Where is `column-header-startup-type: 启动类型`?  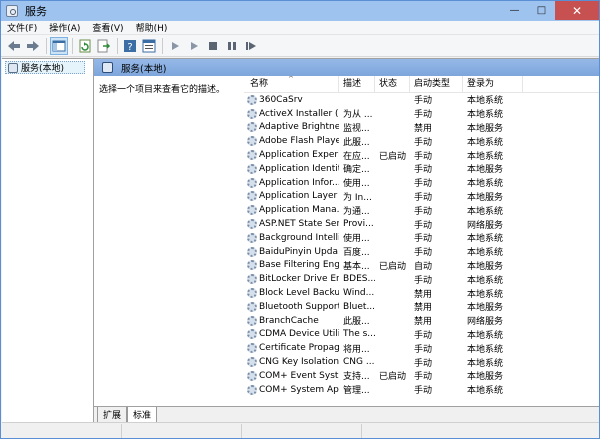 column-header-startup-type: 启动类型 is located at coordinates (436, 84).